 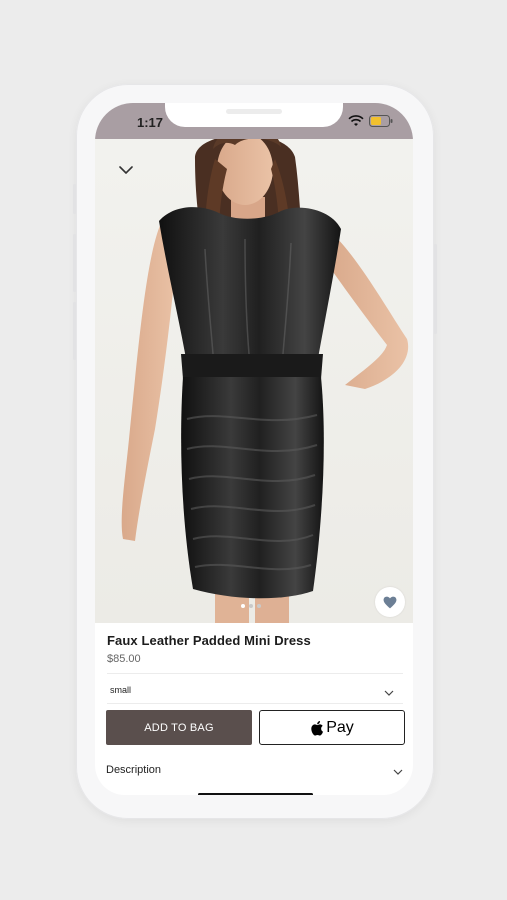 I want to click on home-indicator, so click(x=255, y=794).